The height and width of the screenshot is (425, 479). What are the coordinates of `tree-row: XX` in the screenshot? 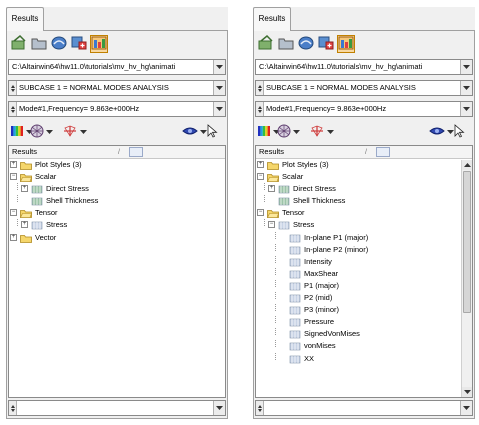 It's located at (364, 358).